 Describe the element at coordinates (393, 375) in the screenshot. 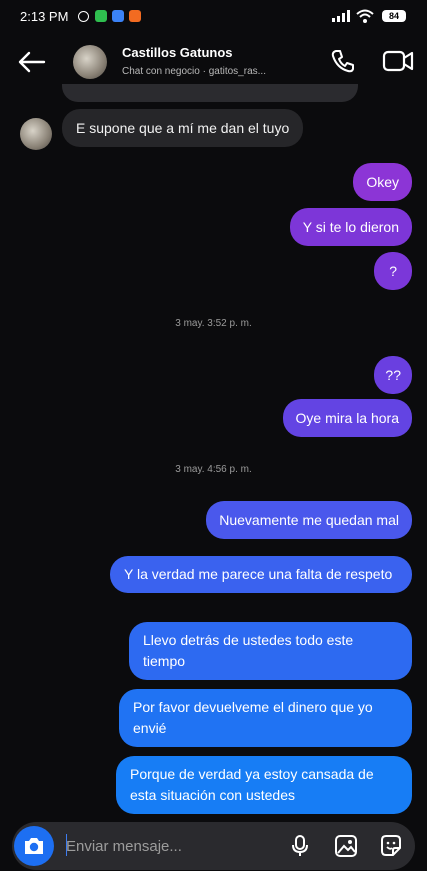

I see `outgoing-message: ??` at that location.